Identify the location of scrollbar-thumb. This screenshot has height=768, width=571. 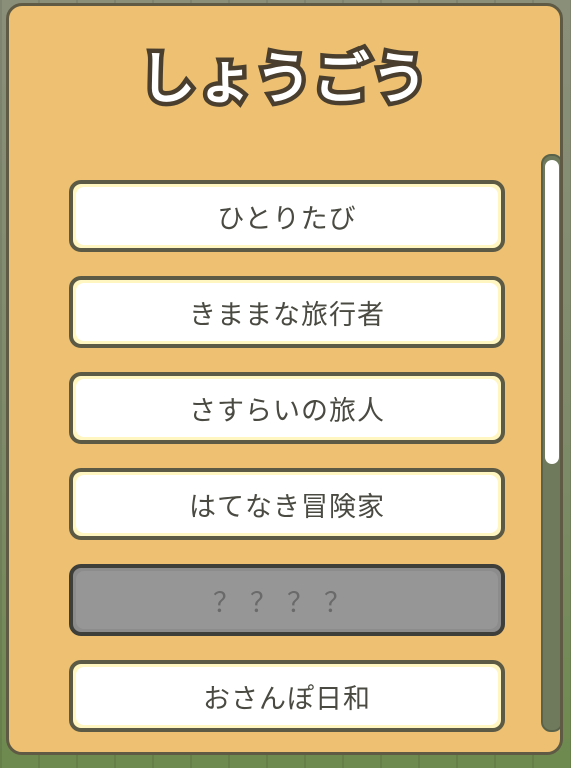
(552, 312).